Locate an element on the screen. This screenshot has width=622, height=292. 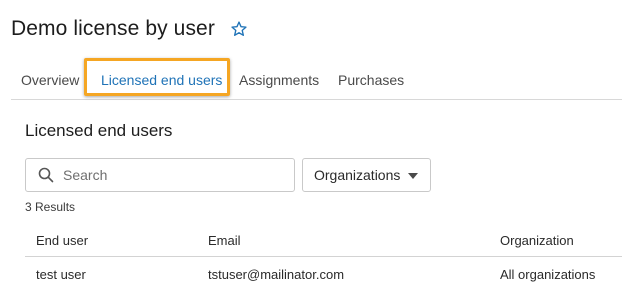
search-field is located at coordinates (160, 175).